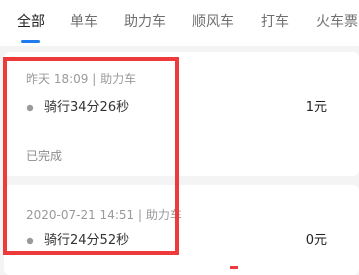 The image size is (359, 275). I want to click on order-meta: 昨天 18:09 | 助力车, so click(81, 79).